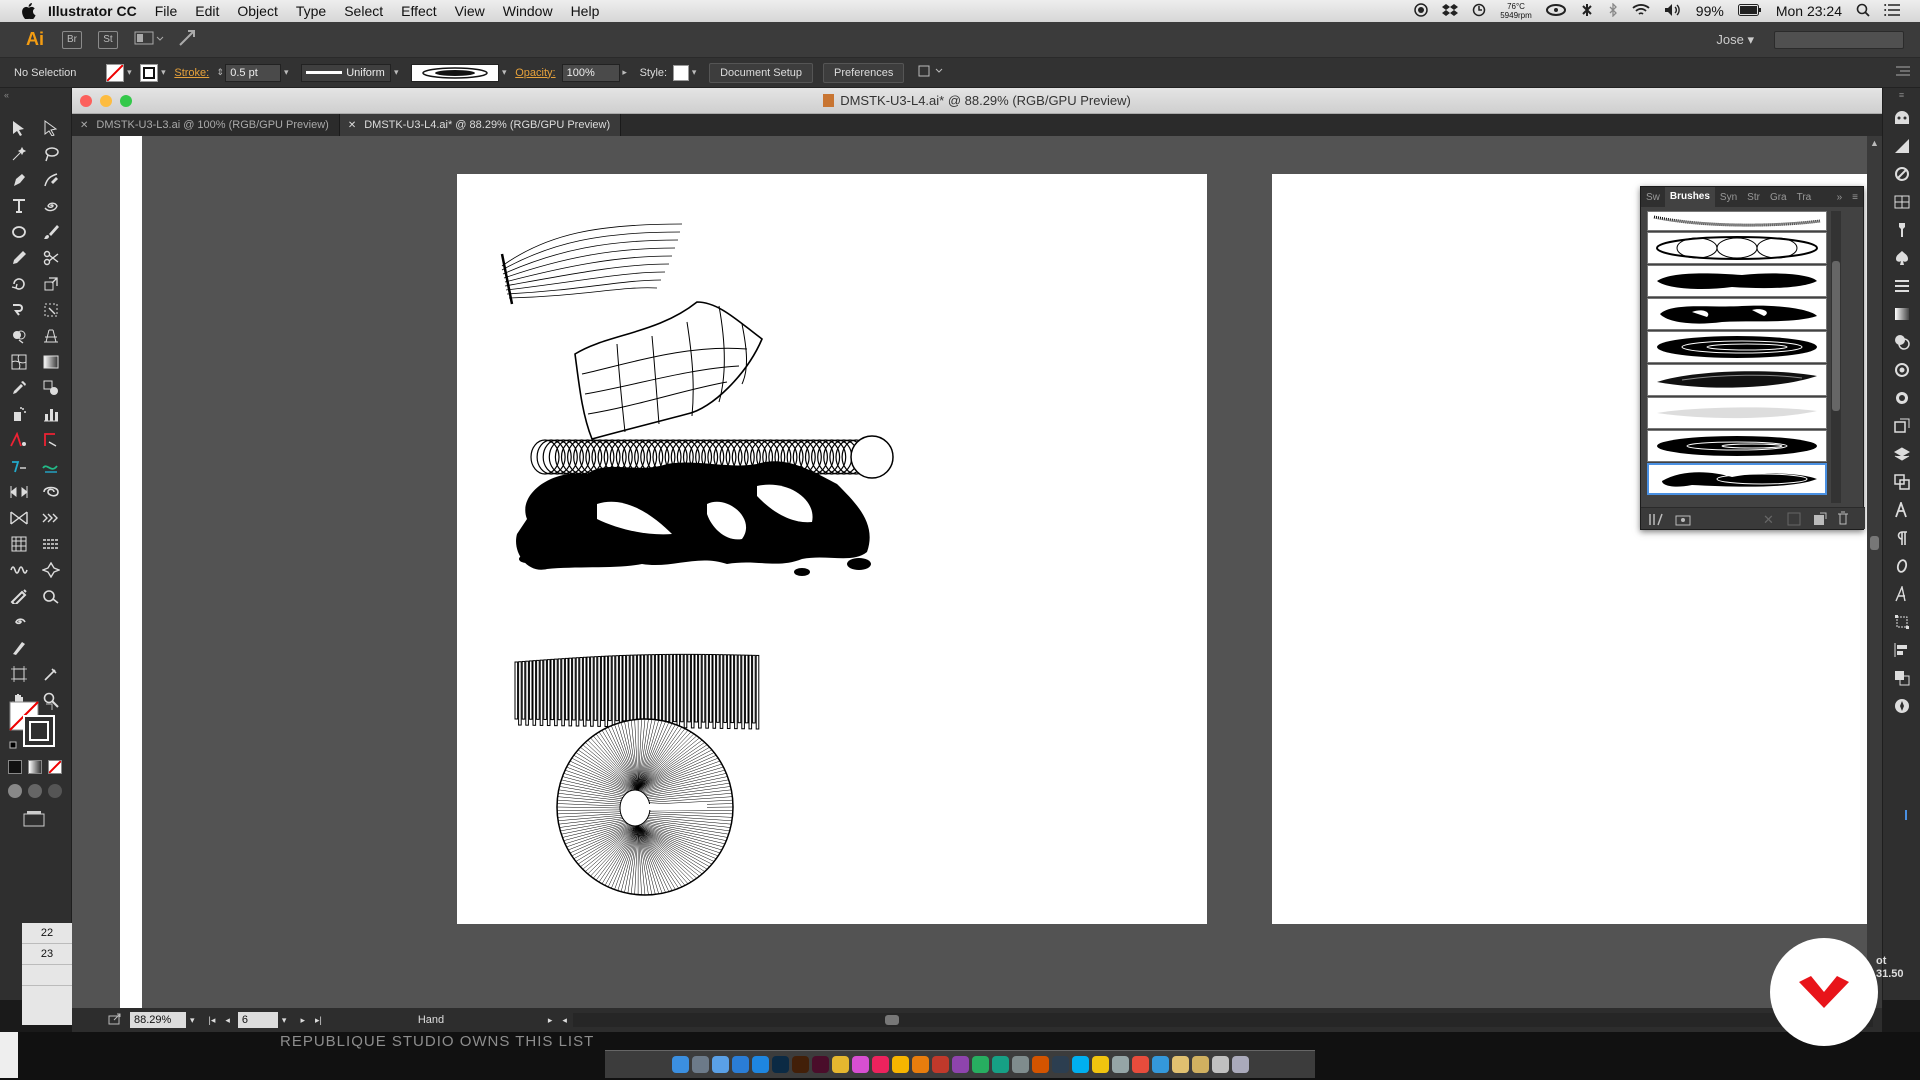 This screenshot has width=1920, height=1080. I want to click on warp-tool-icon, so click(19, 310).